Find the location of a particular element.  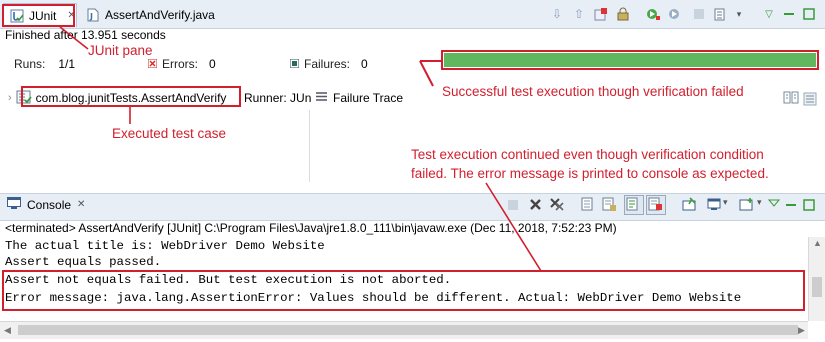

next-failure-icon: ⇩ is located at coordinates (557, 14).